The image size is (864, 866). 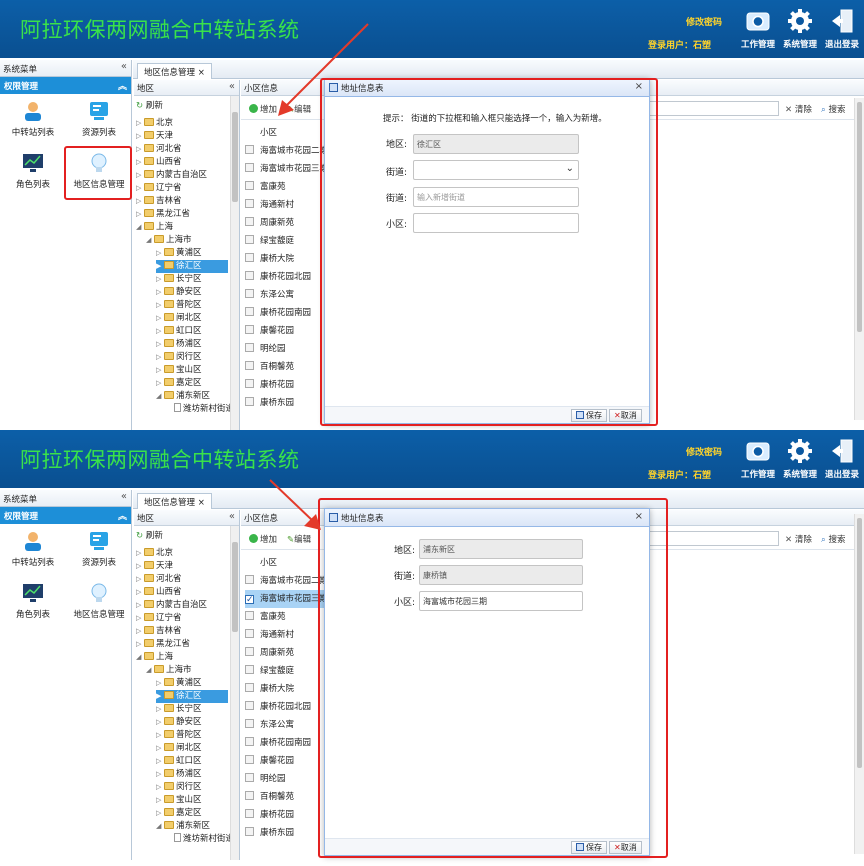 I want to click on table-row: 康桥花园北园, so click(x=285, y=277).